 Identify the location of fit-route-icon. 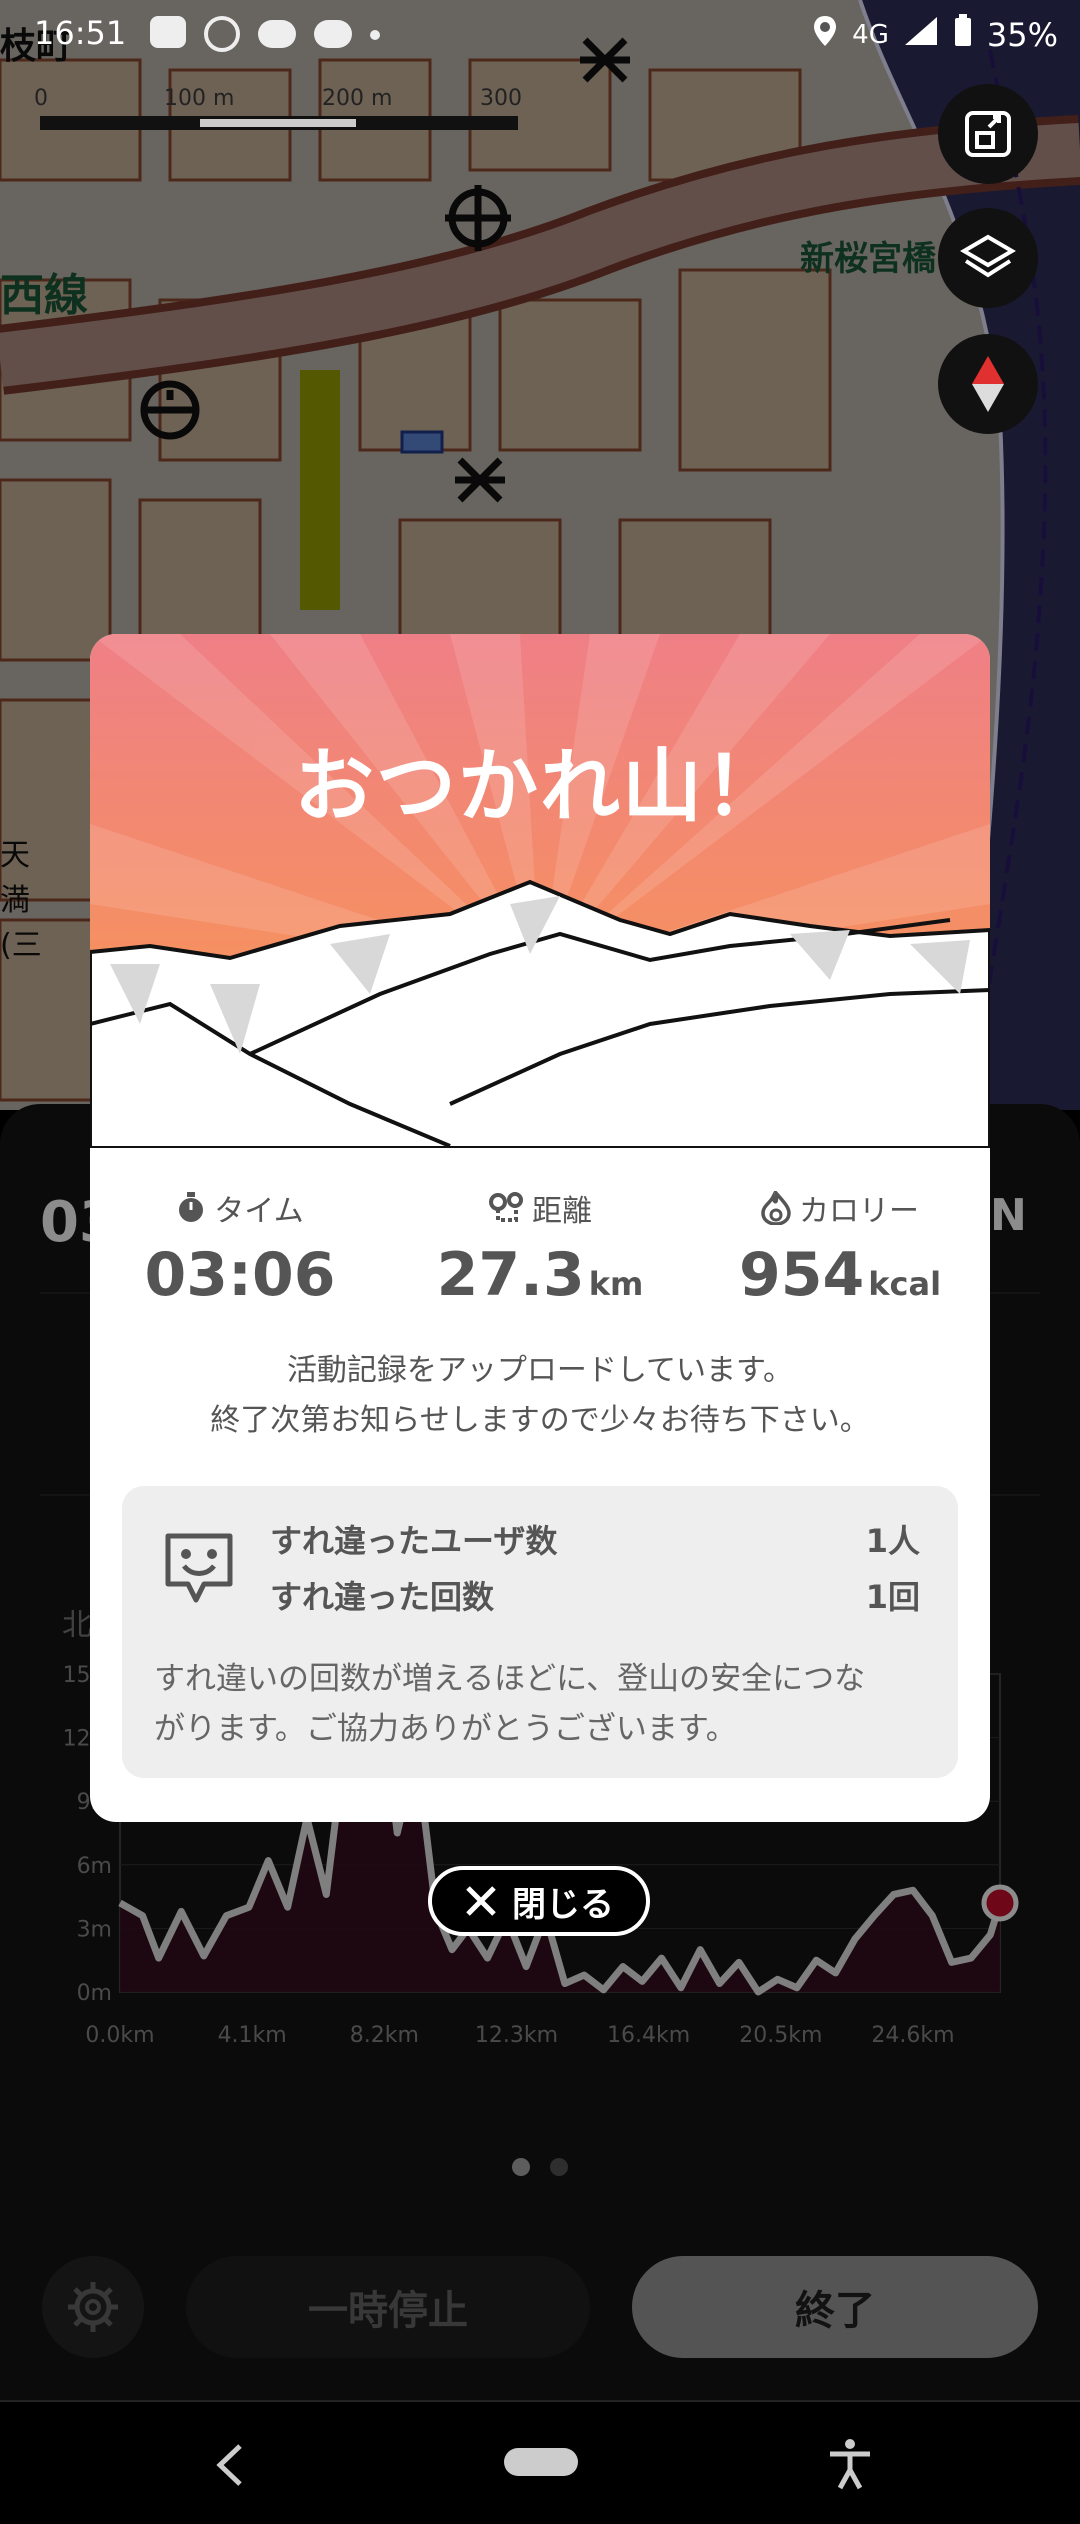
(988, 134).